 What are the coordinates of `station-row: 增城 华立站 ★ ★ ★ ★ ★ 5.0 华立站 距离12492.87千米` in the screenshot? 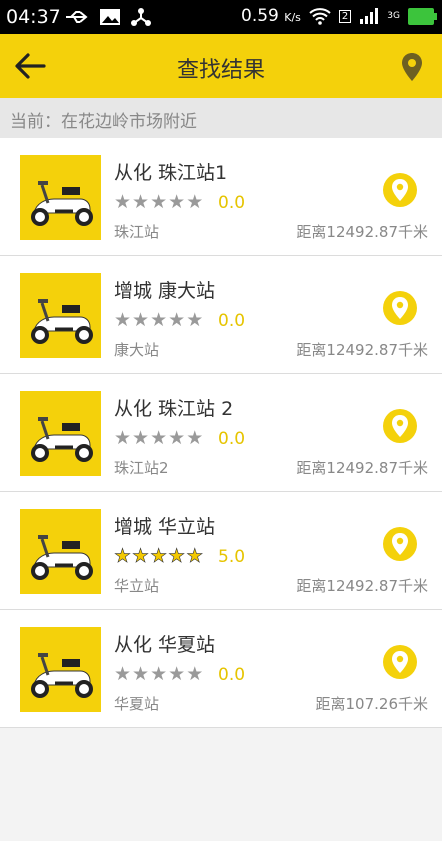 It's located at (221, 551).